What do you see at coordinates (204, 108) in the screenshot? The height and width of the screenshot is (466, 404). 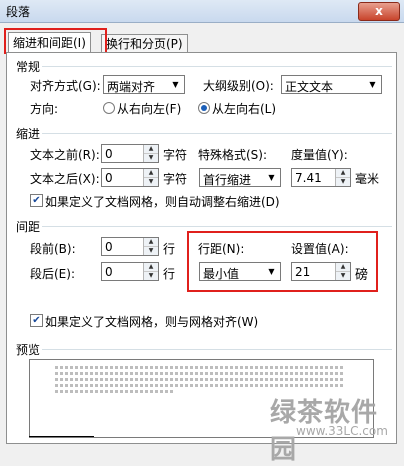 I see `ltr-radio` at bounding box center [204, 108].